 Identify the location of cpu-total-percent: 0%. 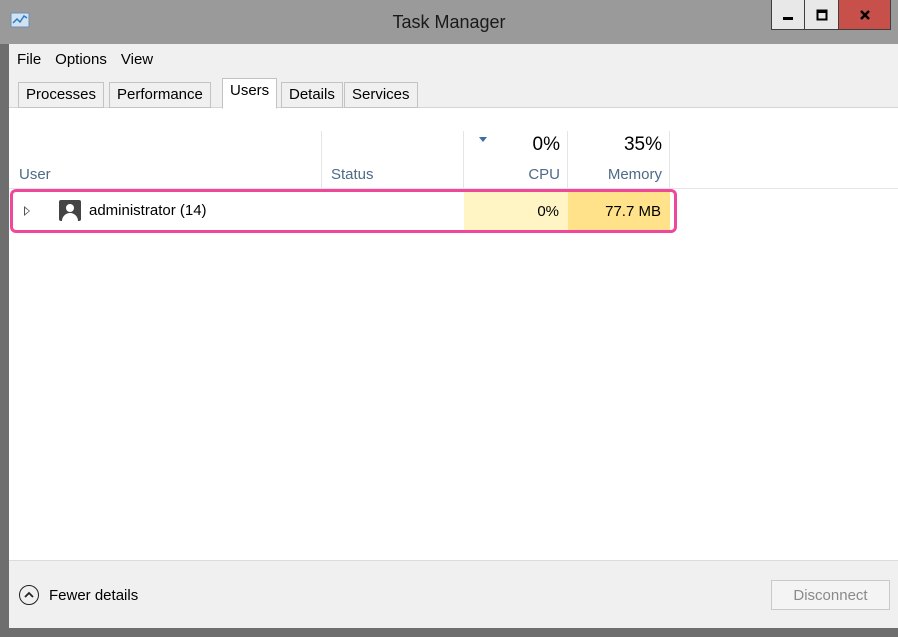
(546, 144).